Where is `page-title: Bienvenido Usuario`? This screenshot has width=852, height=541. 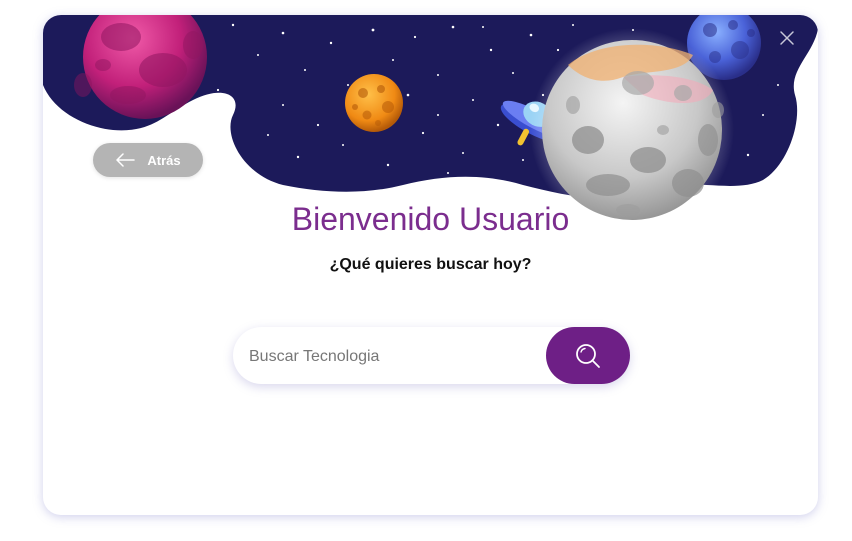 page-title: Bienvenido Usuario is located at coordinates (430, 219).